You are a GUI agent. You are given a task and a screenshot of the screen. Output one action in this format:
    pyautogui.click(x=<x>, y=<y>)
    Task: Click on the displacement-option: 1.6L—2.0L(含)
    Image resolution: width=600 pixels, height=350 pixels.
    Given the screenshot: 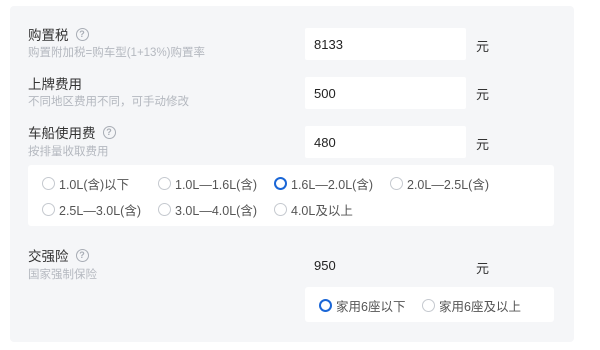 What is the action you would take?
    pyautogui.click(x=323, y=183)
    